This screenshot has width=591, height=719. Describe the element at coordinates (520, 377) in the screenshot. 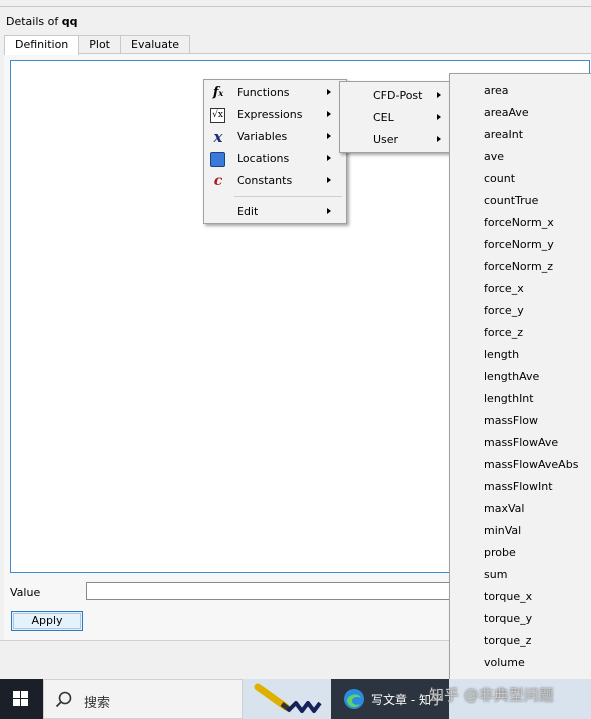

I see `menu-item-function: lengthAve` at that location.